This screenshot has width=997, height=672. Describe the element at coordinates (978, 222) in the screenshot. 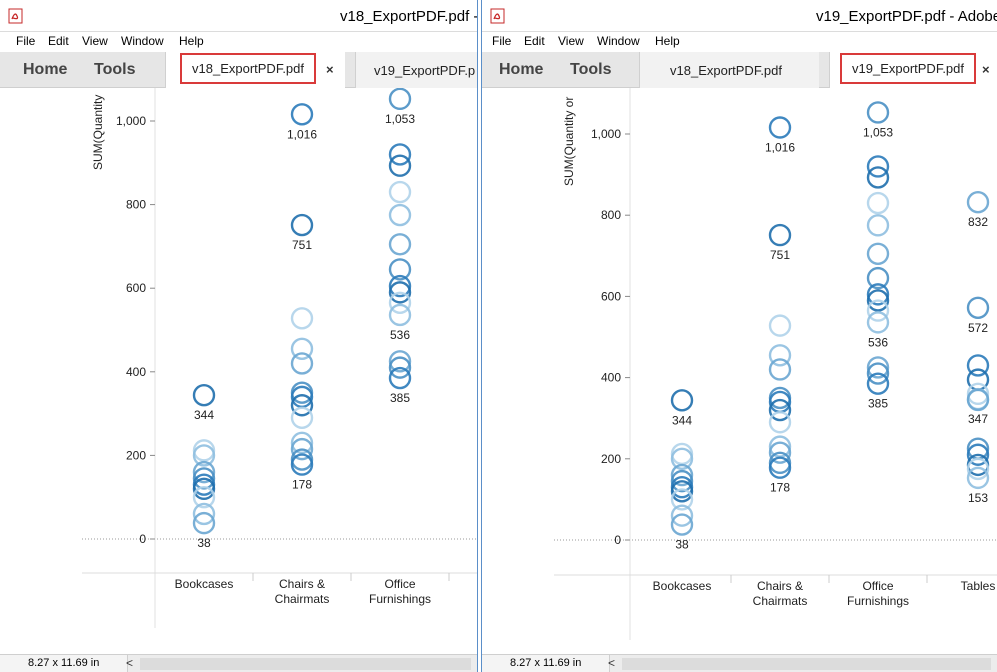

I see `data-label: 832` at that location.